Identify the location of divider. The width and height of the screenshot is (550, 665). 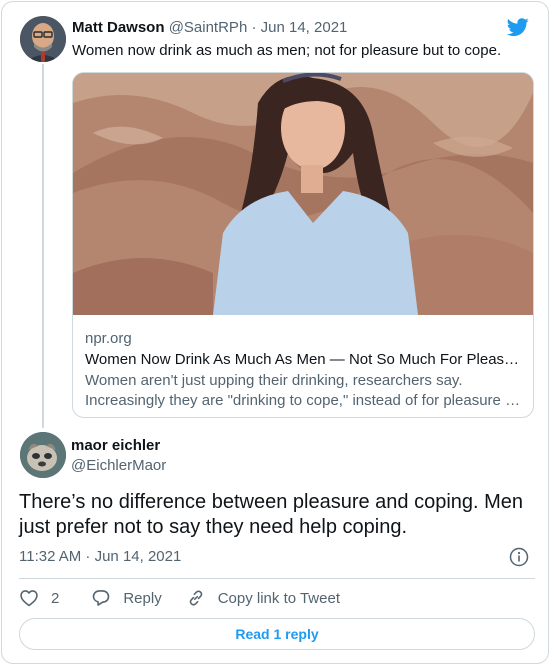
(277, 578).